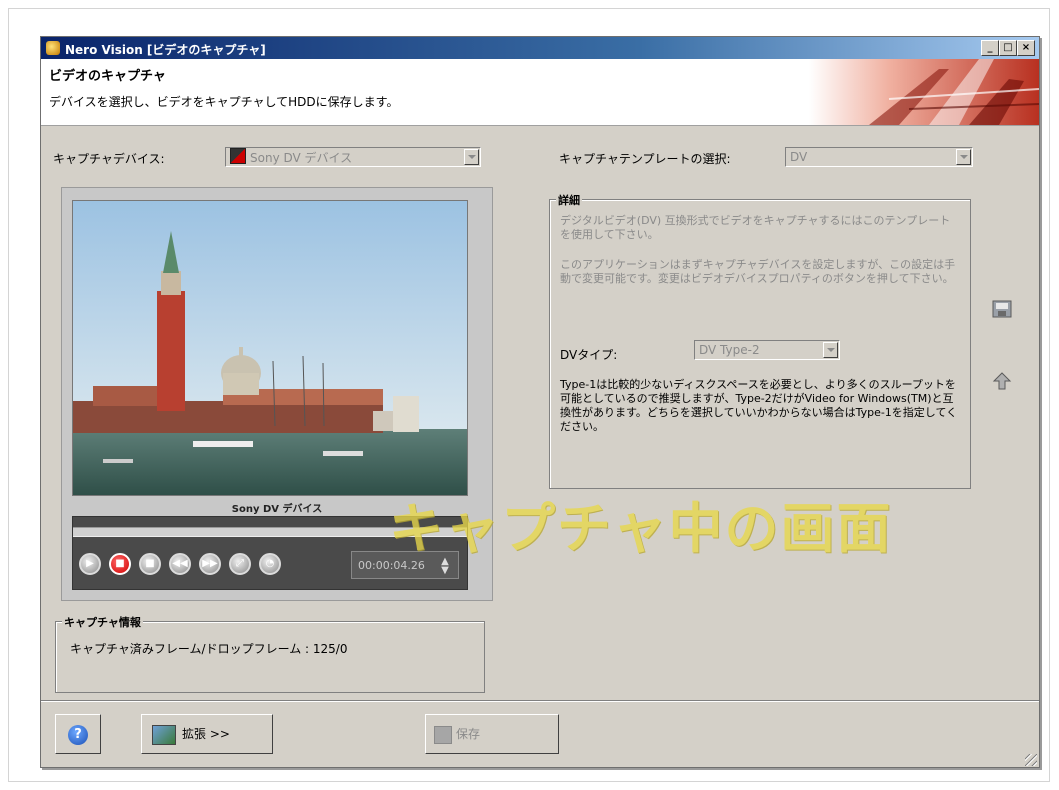 The width and height of the screenshot is (1059, 790). I want to click on bottom-toolbar: ? 拡張 >> 保存, so click(540, 734).